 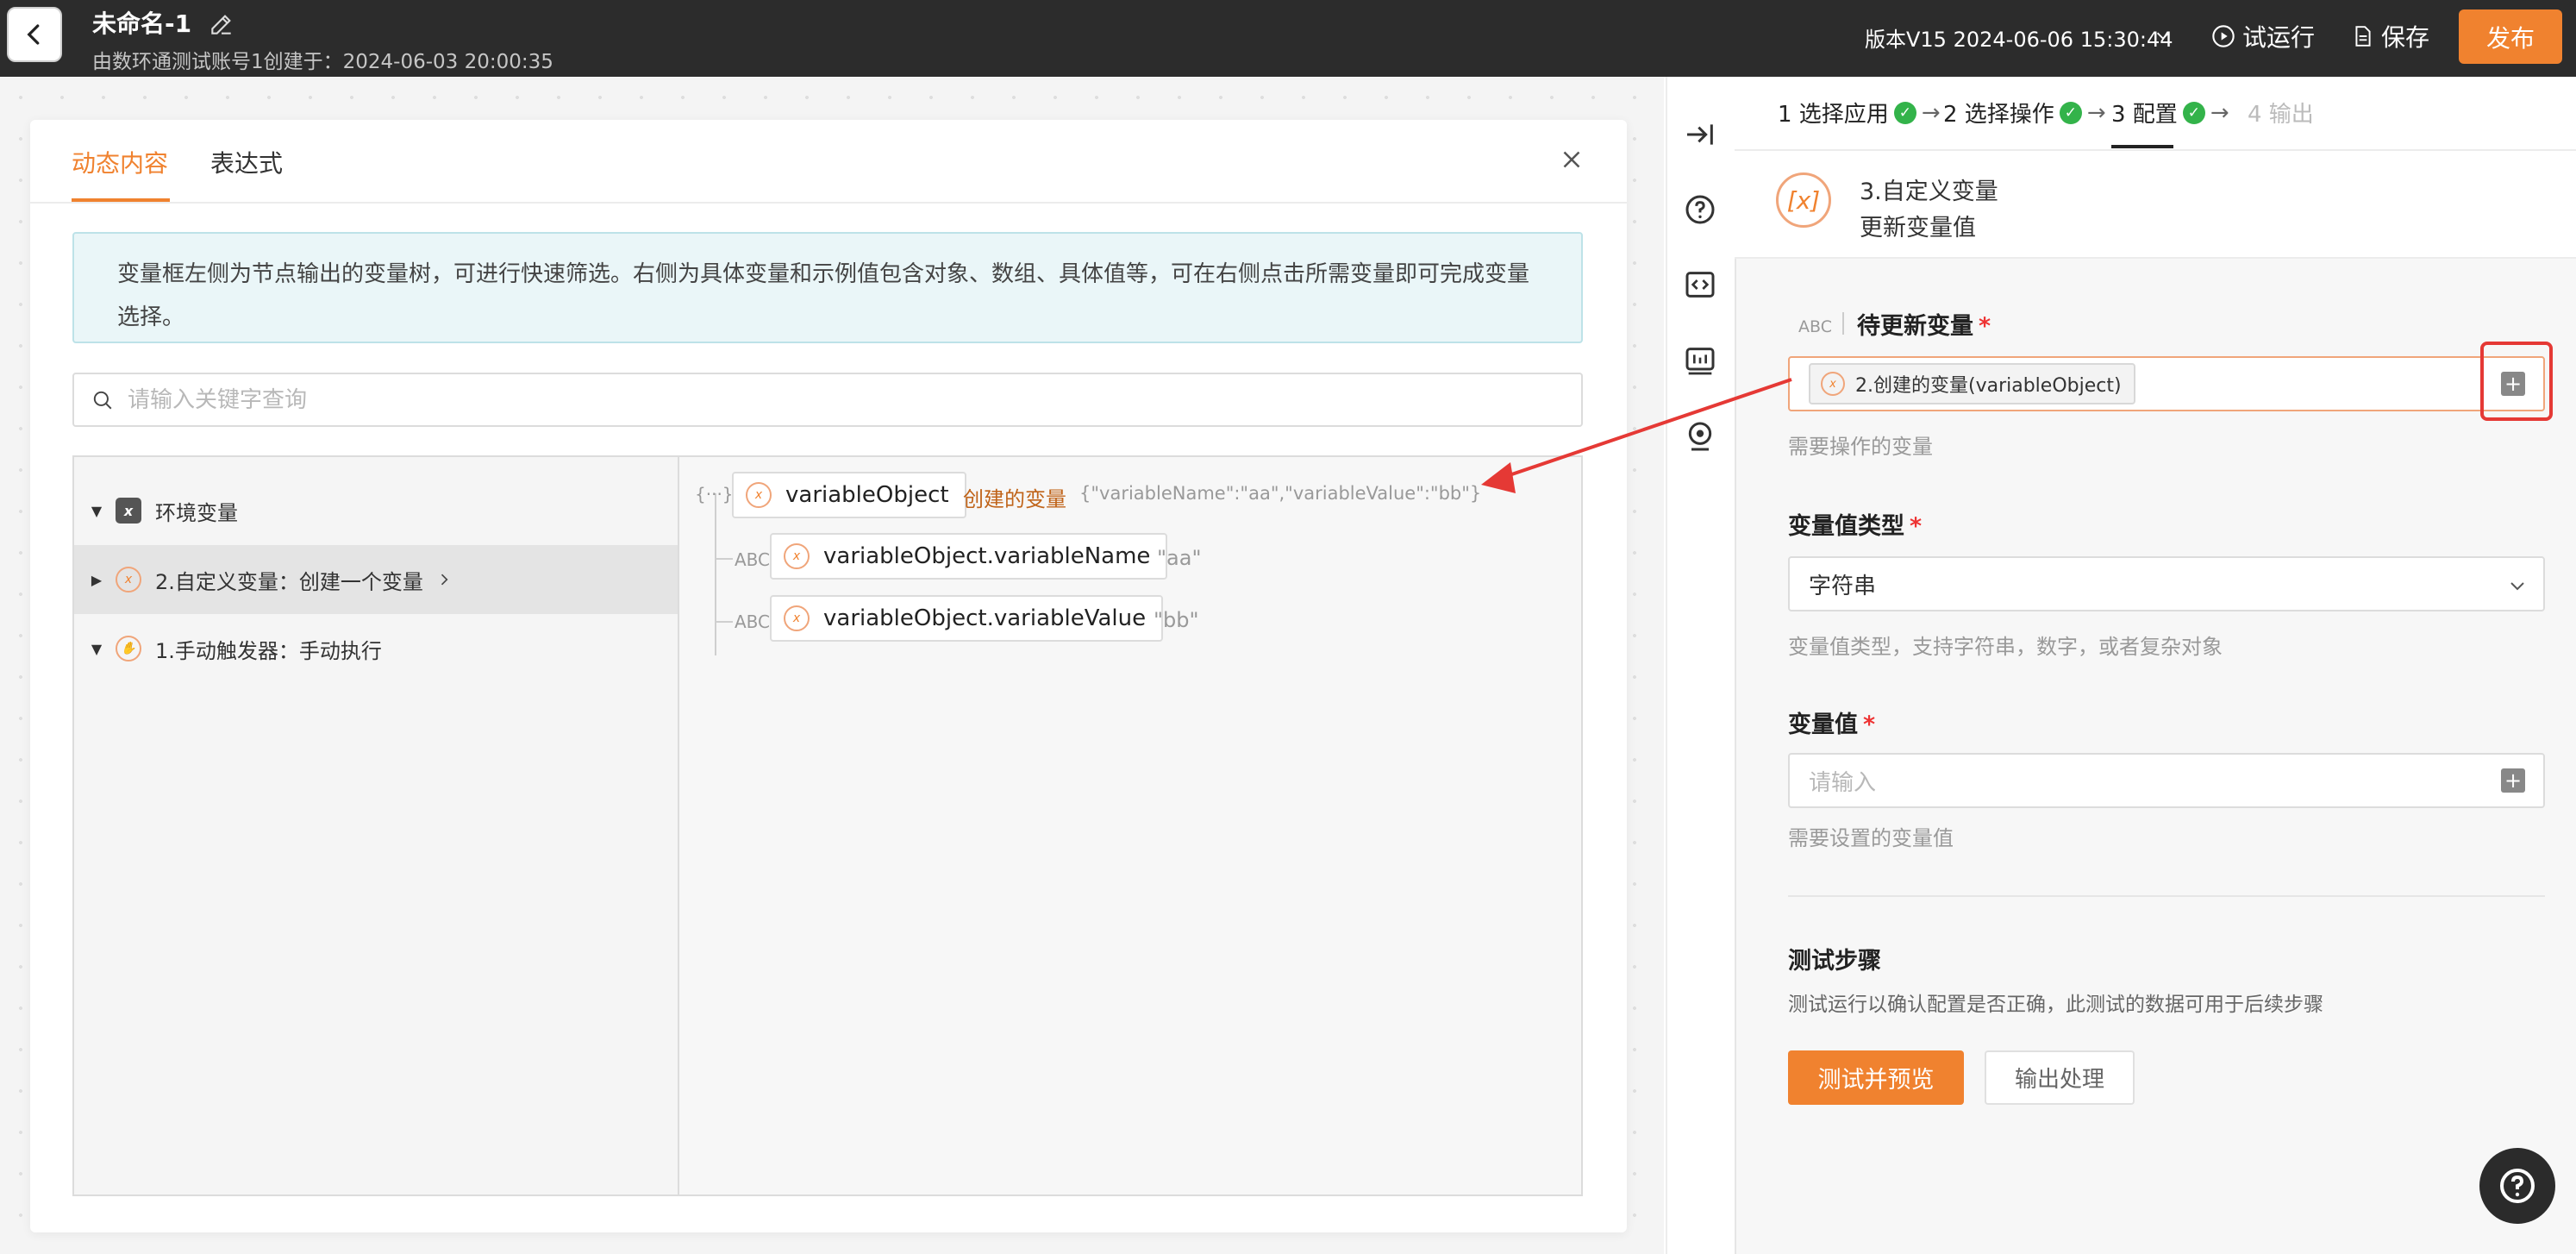 What do you see at coordinates (1998, 115) in the screenshot?
I see `step-label: 2 选择操作` at bounding box center [1998, 115].